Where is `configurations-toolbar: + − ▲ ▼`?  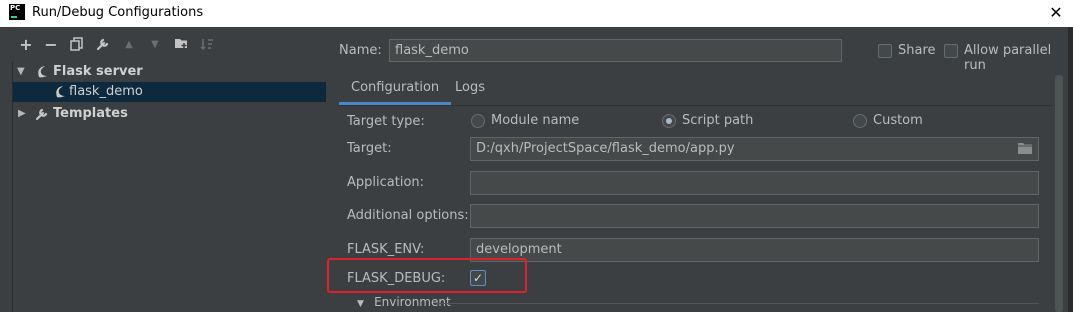 configurations-toolbar: + − ▲ ▼ is located at coordinates (165, 45).